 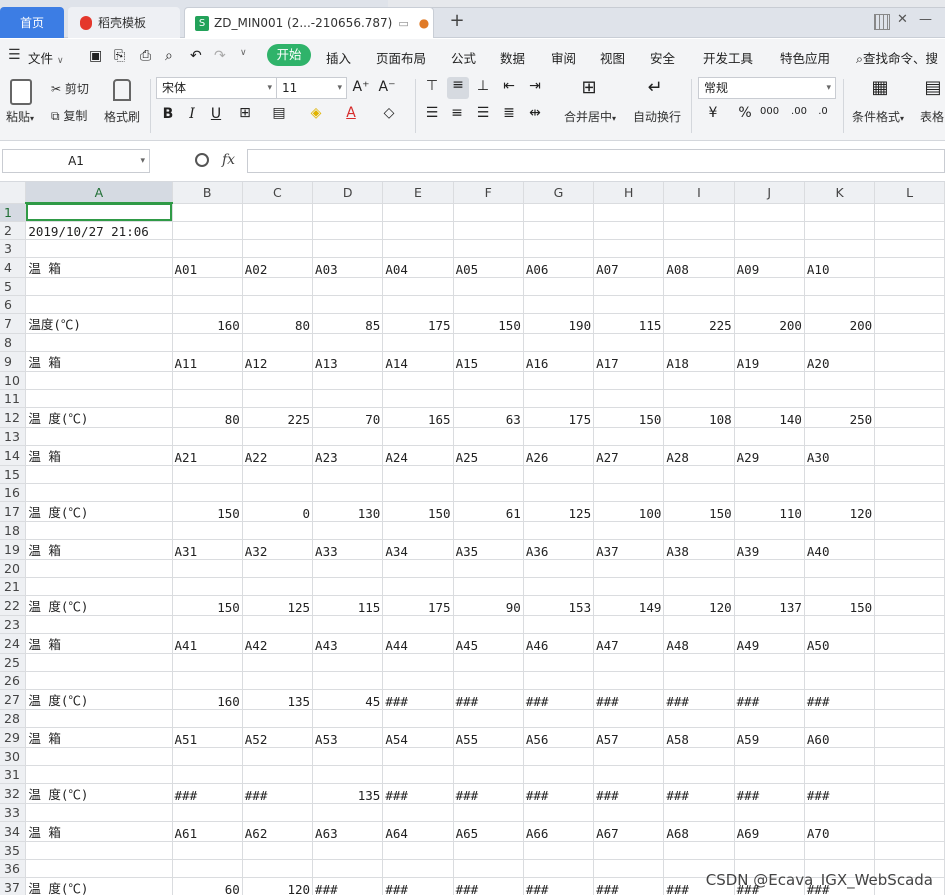 What do you see at coordinates (361, 87) in the screenshot?
I see `increase-font-icon: A⁺` at bounding box center [361, 87].